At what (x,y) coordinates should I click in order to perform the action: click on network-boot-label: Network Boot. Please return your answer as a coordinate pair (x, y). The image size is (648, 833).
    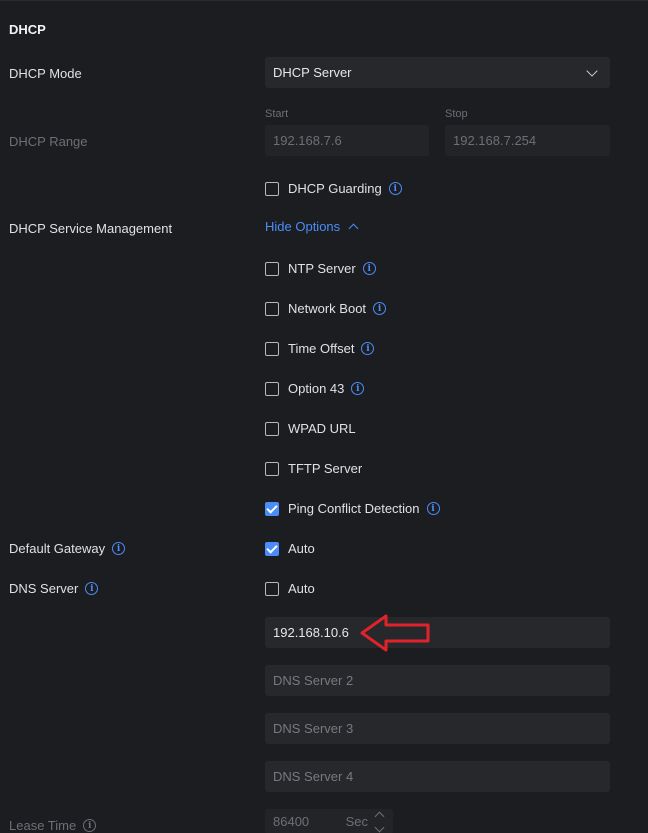
    Looking at the image, I should click on (327, 308).